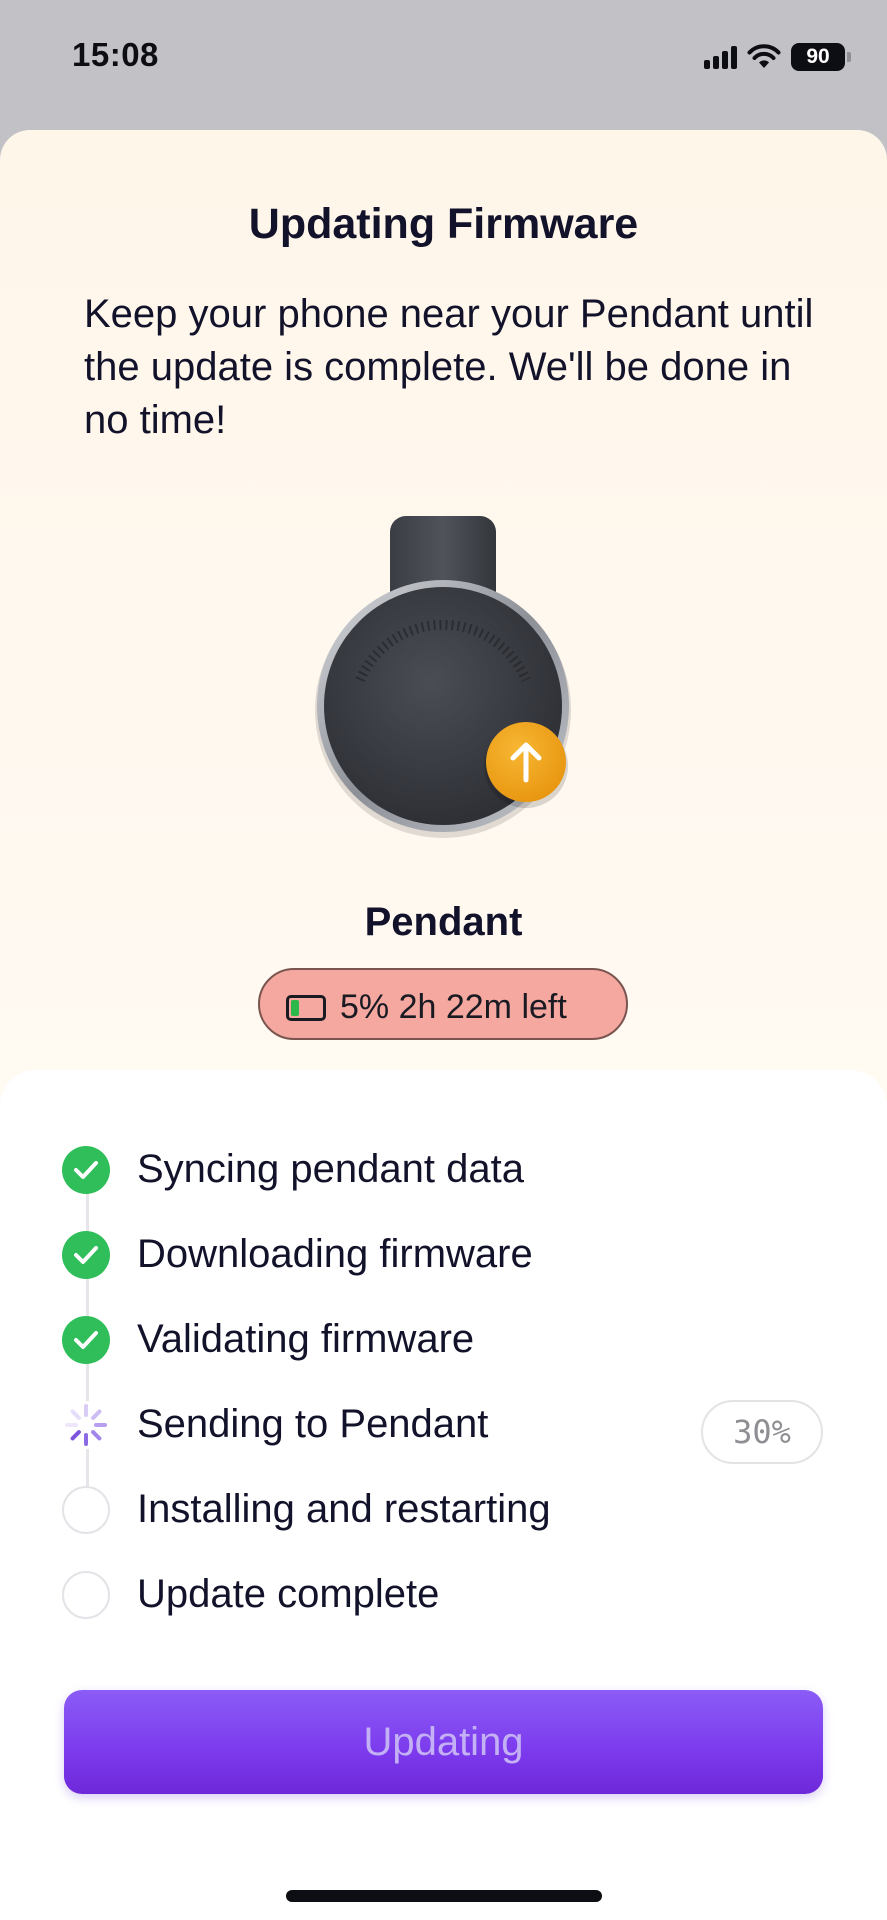 This screenshot has height=1920, width=887. Describe the element at coordinates (288, 1594) in the screenshot. I see `step-label: Update complete` at that location.